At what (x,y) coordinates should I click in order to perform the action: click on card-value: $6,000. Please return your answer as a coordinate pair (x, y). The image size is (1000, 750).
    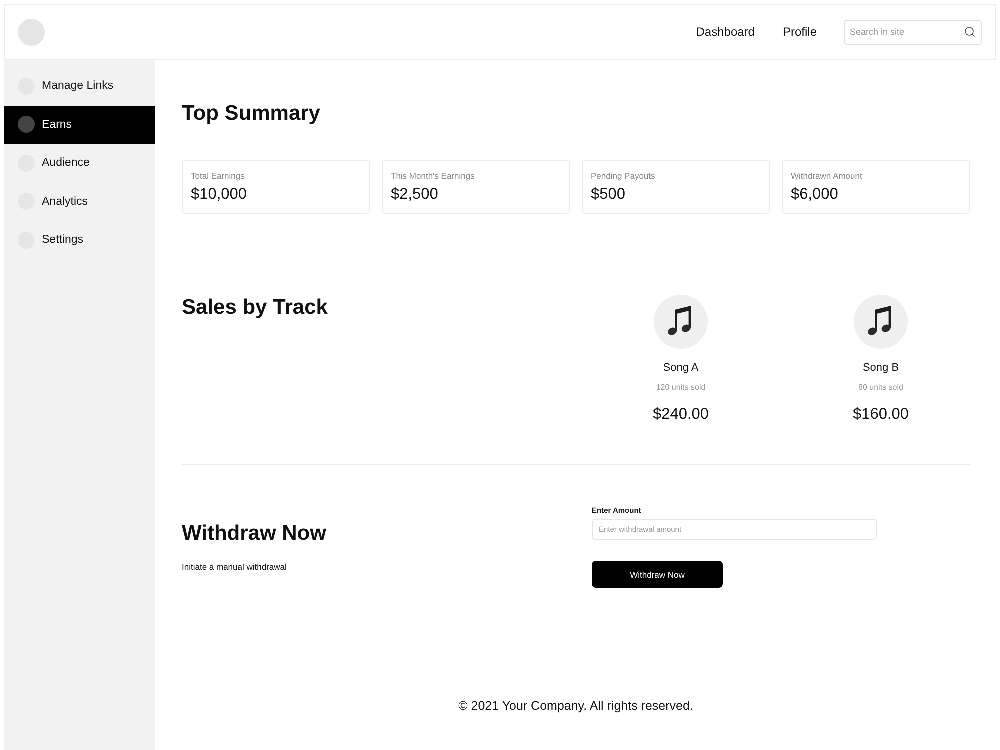
    Looking at the image, I should click on (814, 195).